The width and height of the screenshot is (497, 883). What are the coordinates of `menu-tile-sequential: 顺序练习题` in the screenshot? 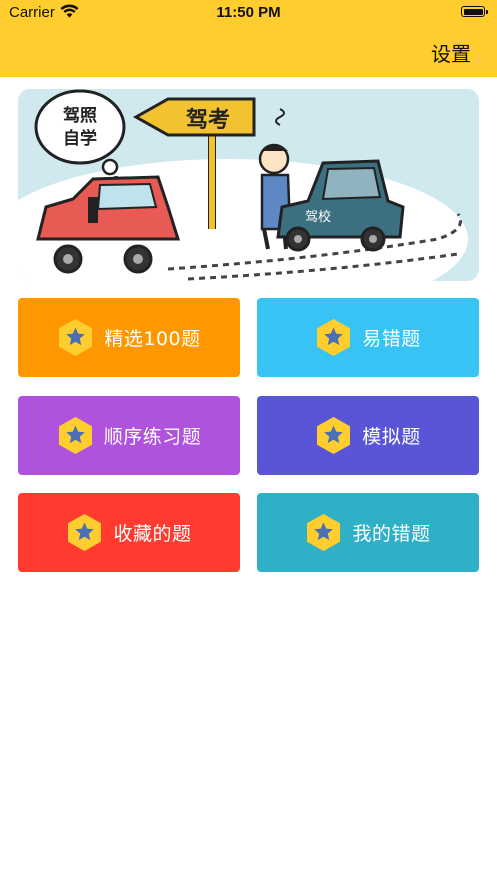 It's located at (129, 435).